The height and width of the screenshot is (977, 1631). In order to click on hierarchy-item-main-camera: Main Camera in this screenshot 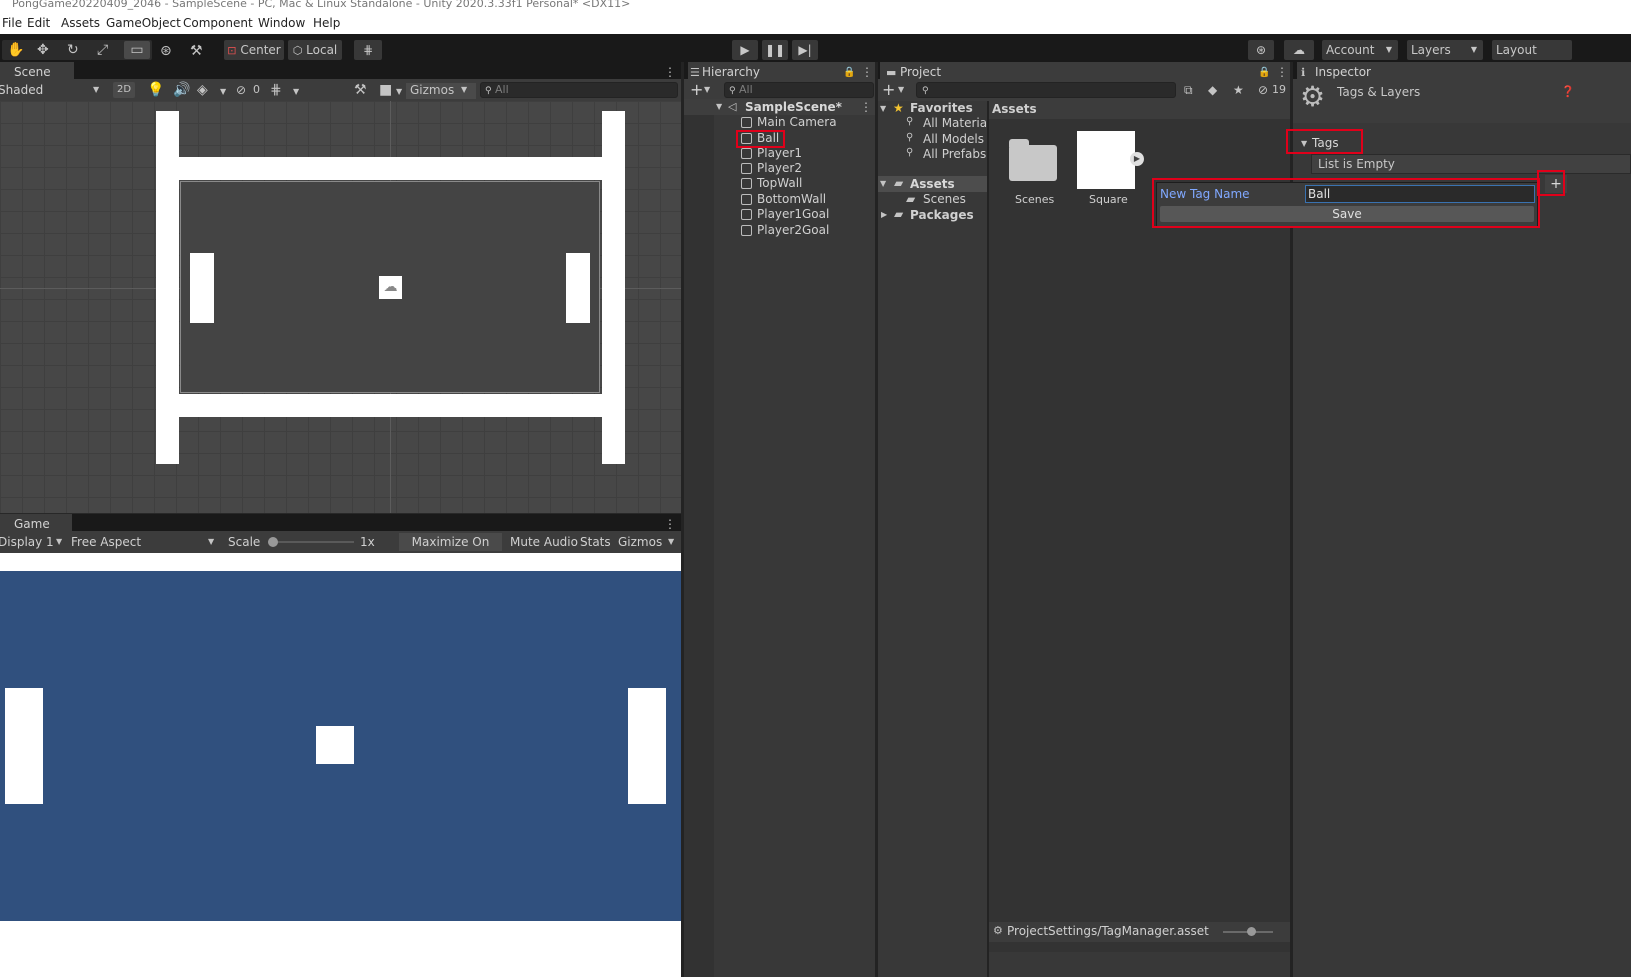, I will do `click(797, 122)`.